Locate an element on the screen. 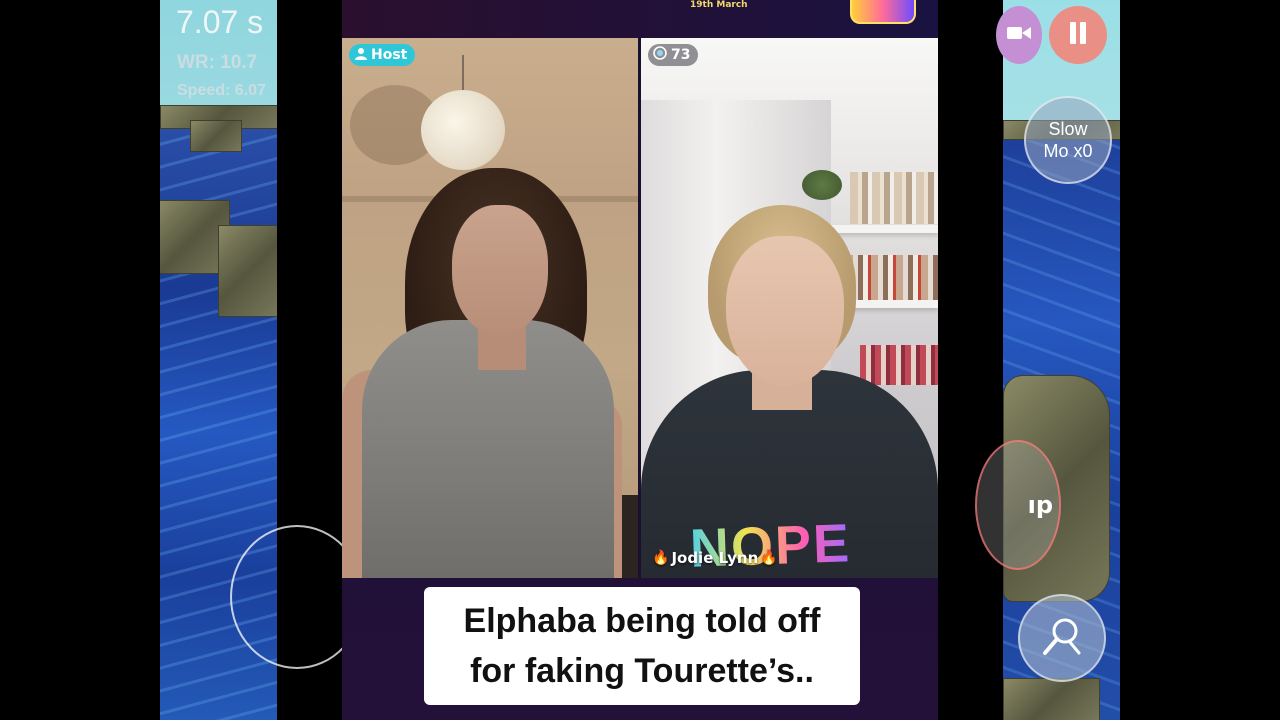 The width and height of the screenshot is (1280, 720). viewers-icon is located at coordinates (660, 55).